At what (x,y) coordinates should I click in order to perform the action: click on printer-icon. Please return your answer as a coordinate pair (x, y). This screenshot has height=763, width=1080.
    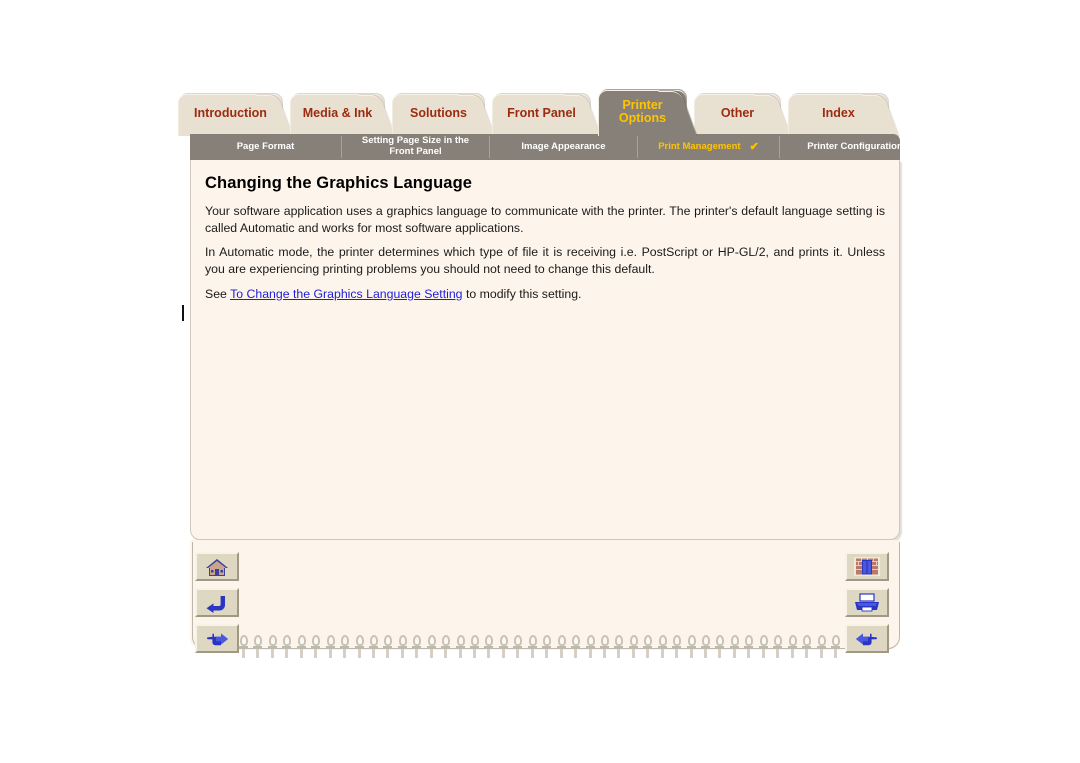
    Looking at the image, I should click on (867, 602).